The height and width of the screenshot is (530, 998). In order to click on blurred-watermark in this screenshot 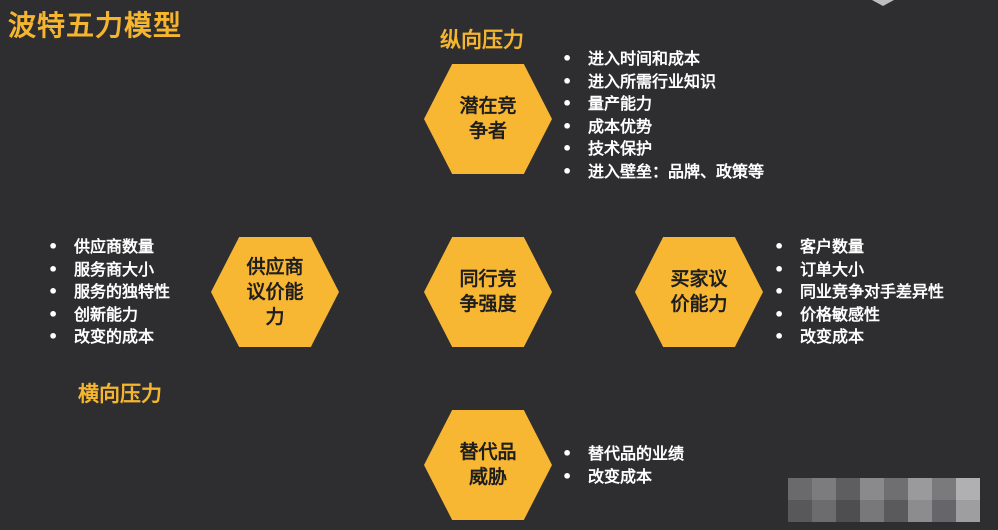, I will do `click(884, 500)`.